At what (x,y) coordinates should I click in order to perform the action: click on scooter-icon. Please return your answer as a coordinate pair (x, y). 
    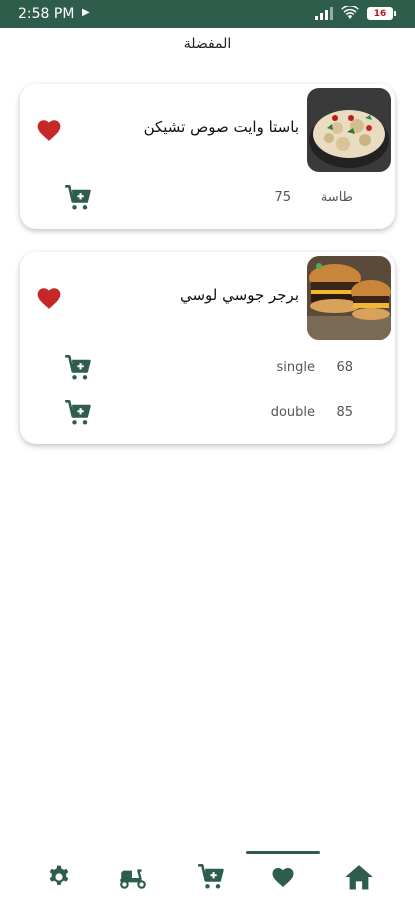
    Looking at the image, I should click on (133, 879).